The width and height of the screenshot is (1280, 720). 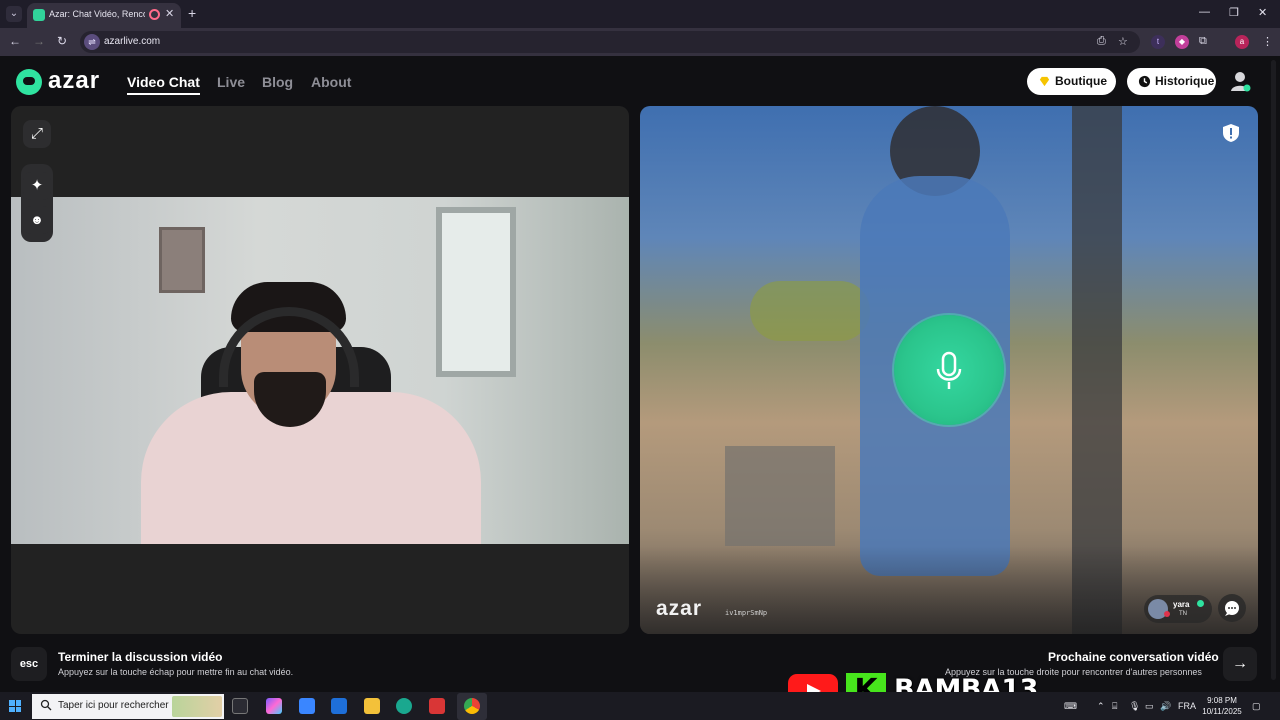 What do you see at coordinates (476, 292) in the screenshot?
I see `background-window` at bounding box center [476, 292].